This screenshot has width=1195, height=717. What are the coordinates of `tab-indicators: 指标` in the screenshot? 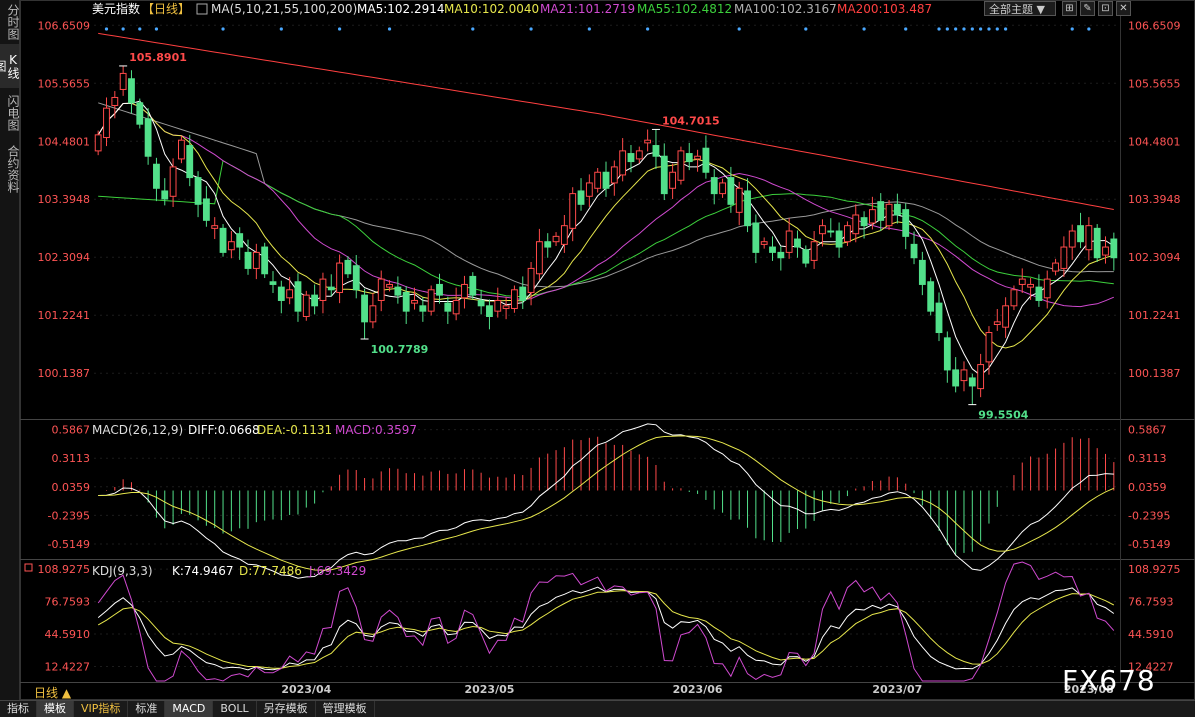 It's located at (18, 709).